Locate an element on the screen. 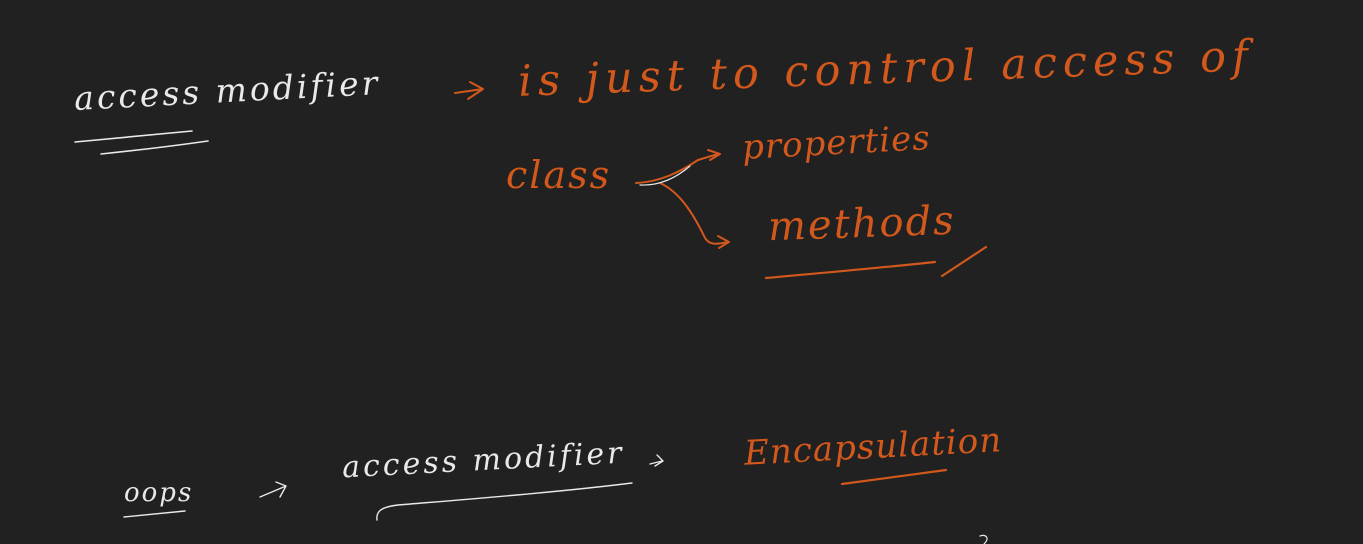  note-oops: oops is located at coordinates (159, 493).